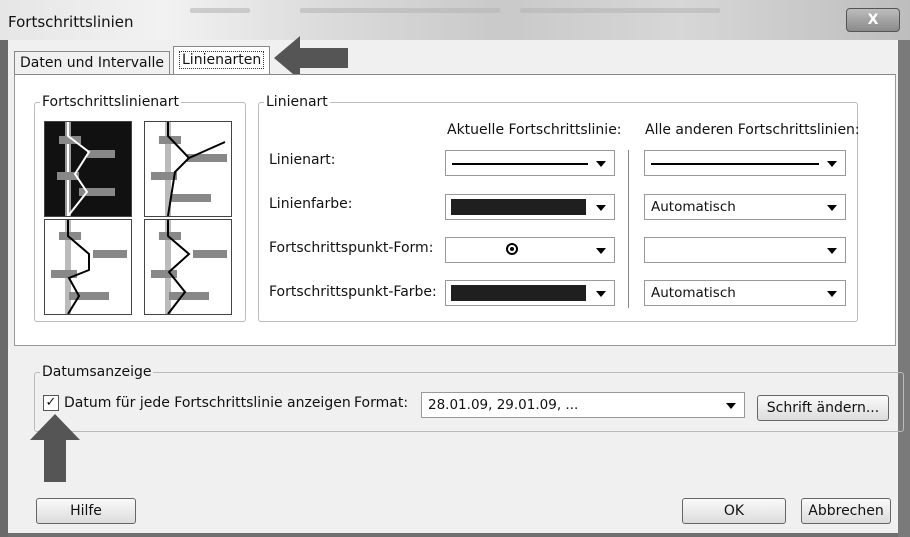 This screenshot has width=910, height=537. I want to click on tab-daten-und-intervalle: Daten und Intervalle, so click(92, 63).